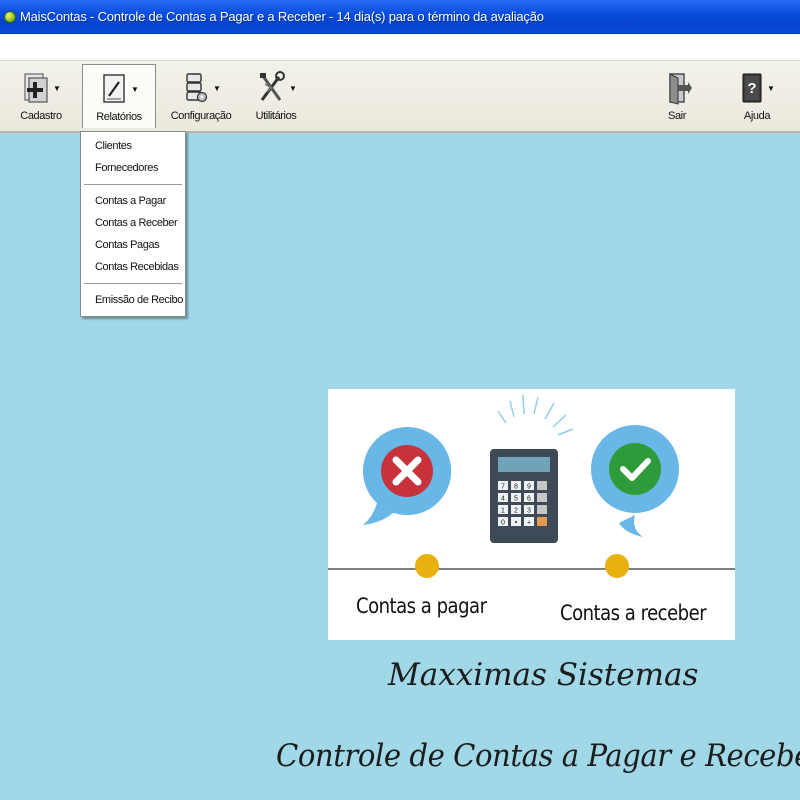  I want to click on calculator-key-label: 4, so click(503, 499).